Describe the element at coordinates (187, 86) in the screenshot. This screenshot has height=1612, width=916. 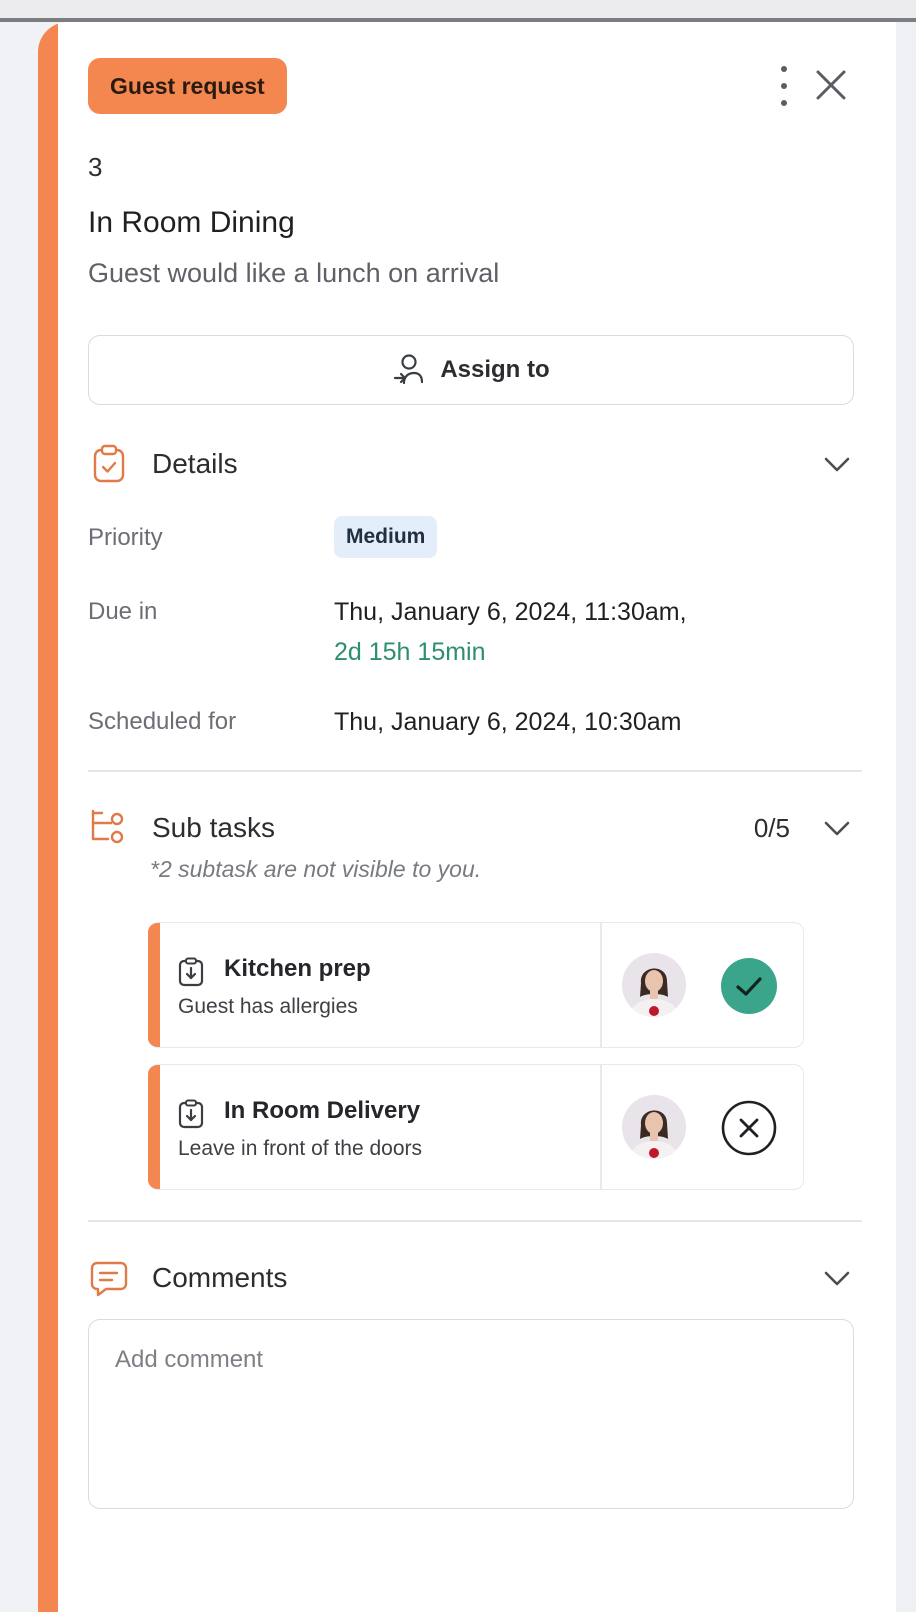
I see `request-type-tag: Guest request` at that location.